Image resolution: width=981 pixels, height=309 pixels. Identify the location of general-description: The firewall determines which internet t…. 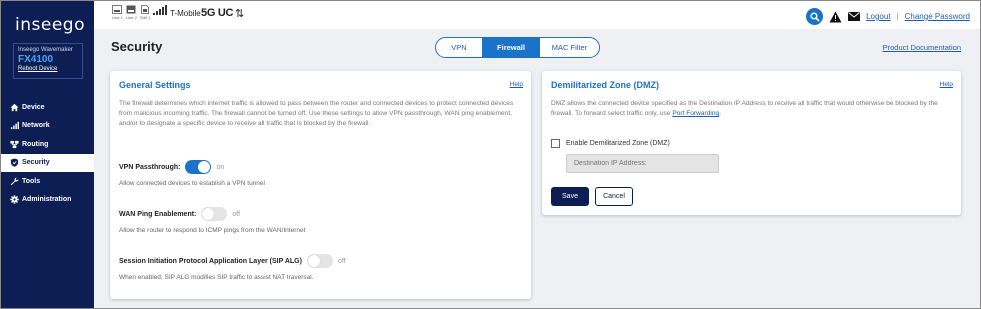
(316, 113).